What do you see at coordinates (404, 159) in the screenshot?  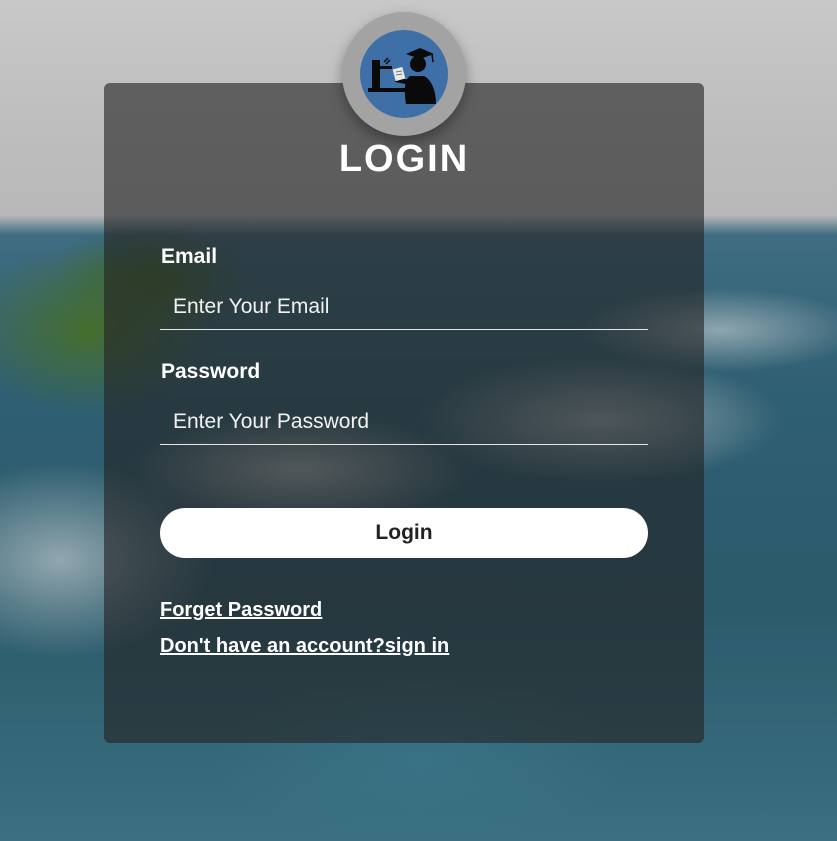 I see `login-title: LOGIN` at bounding box center [404, 159].